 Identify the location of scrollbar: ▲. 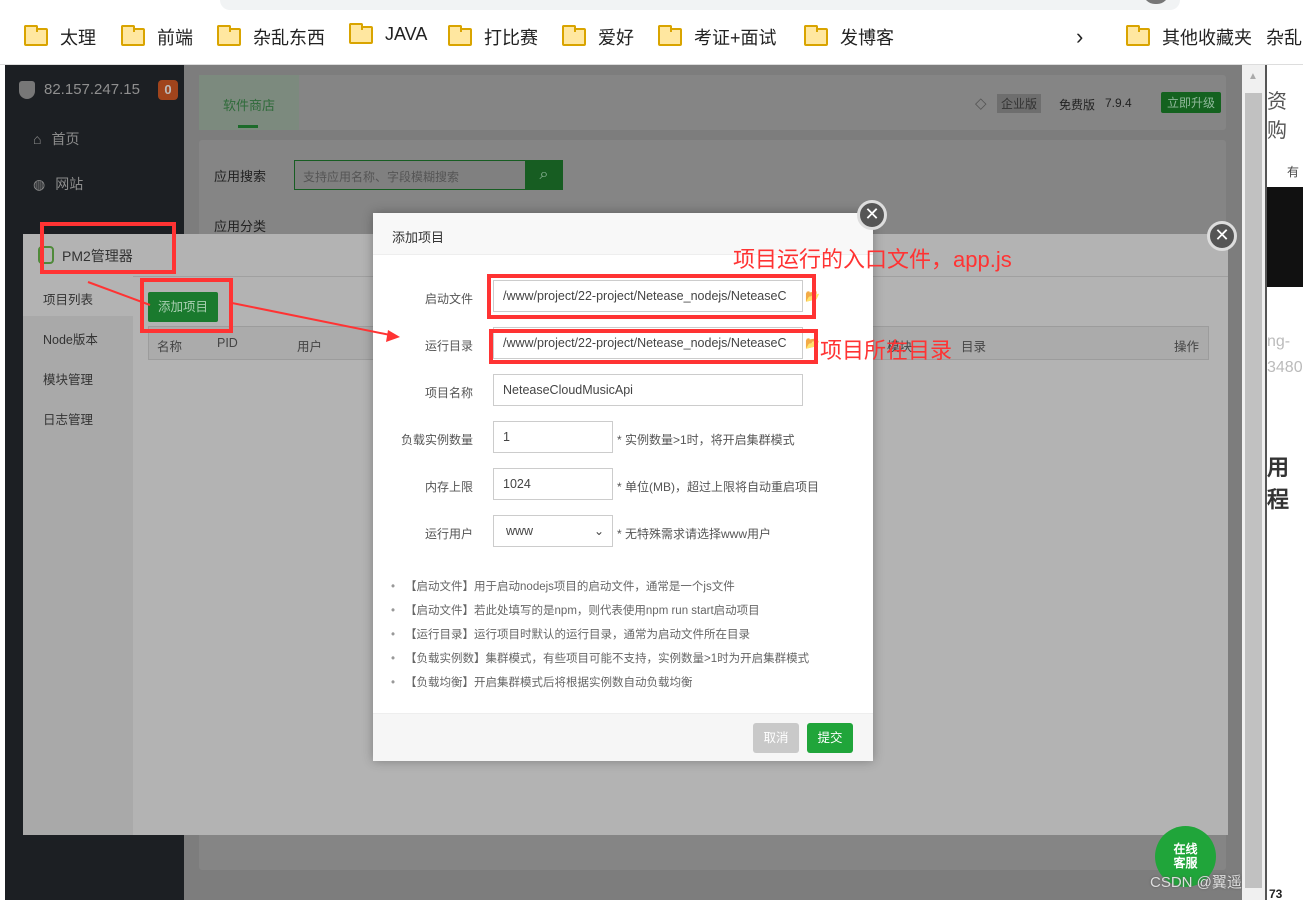
(1253, 482).